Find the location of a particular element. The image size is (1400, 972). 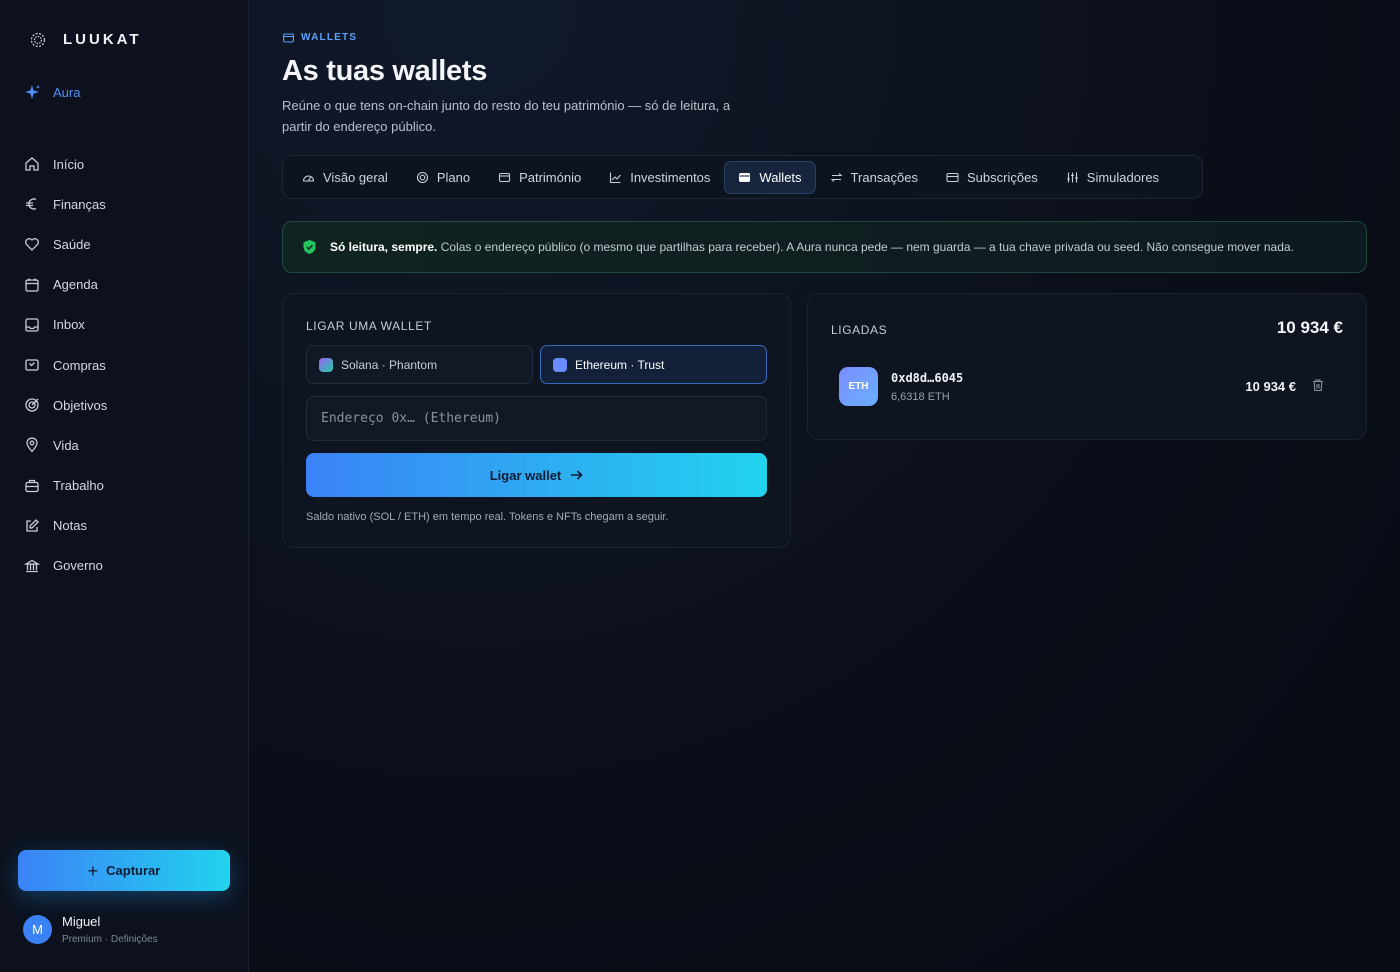

tab-simuladores: Simuladores is located at coordinates (1112, 177).